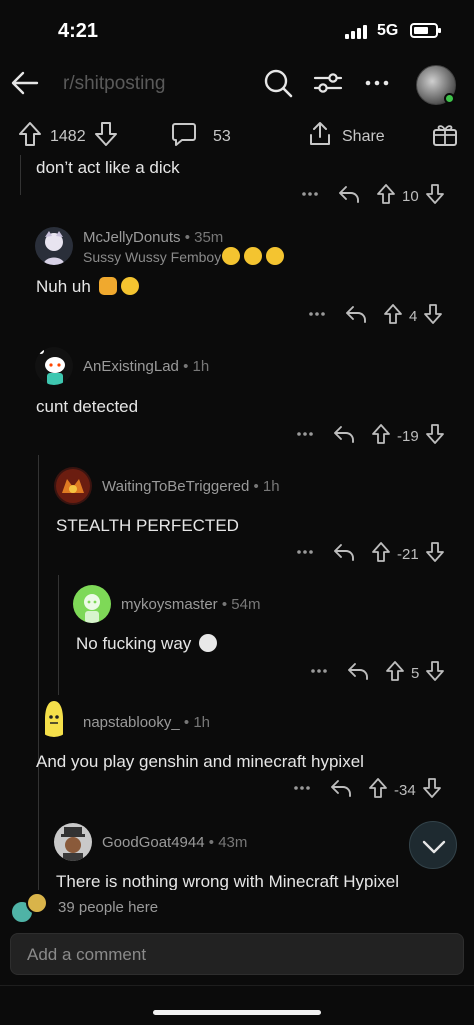 The width and height of the screenshot is (474, 1025). I want to click on signal-icon, so click(357, 32).